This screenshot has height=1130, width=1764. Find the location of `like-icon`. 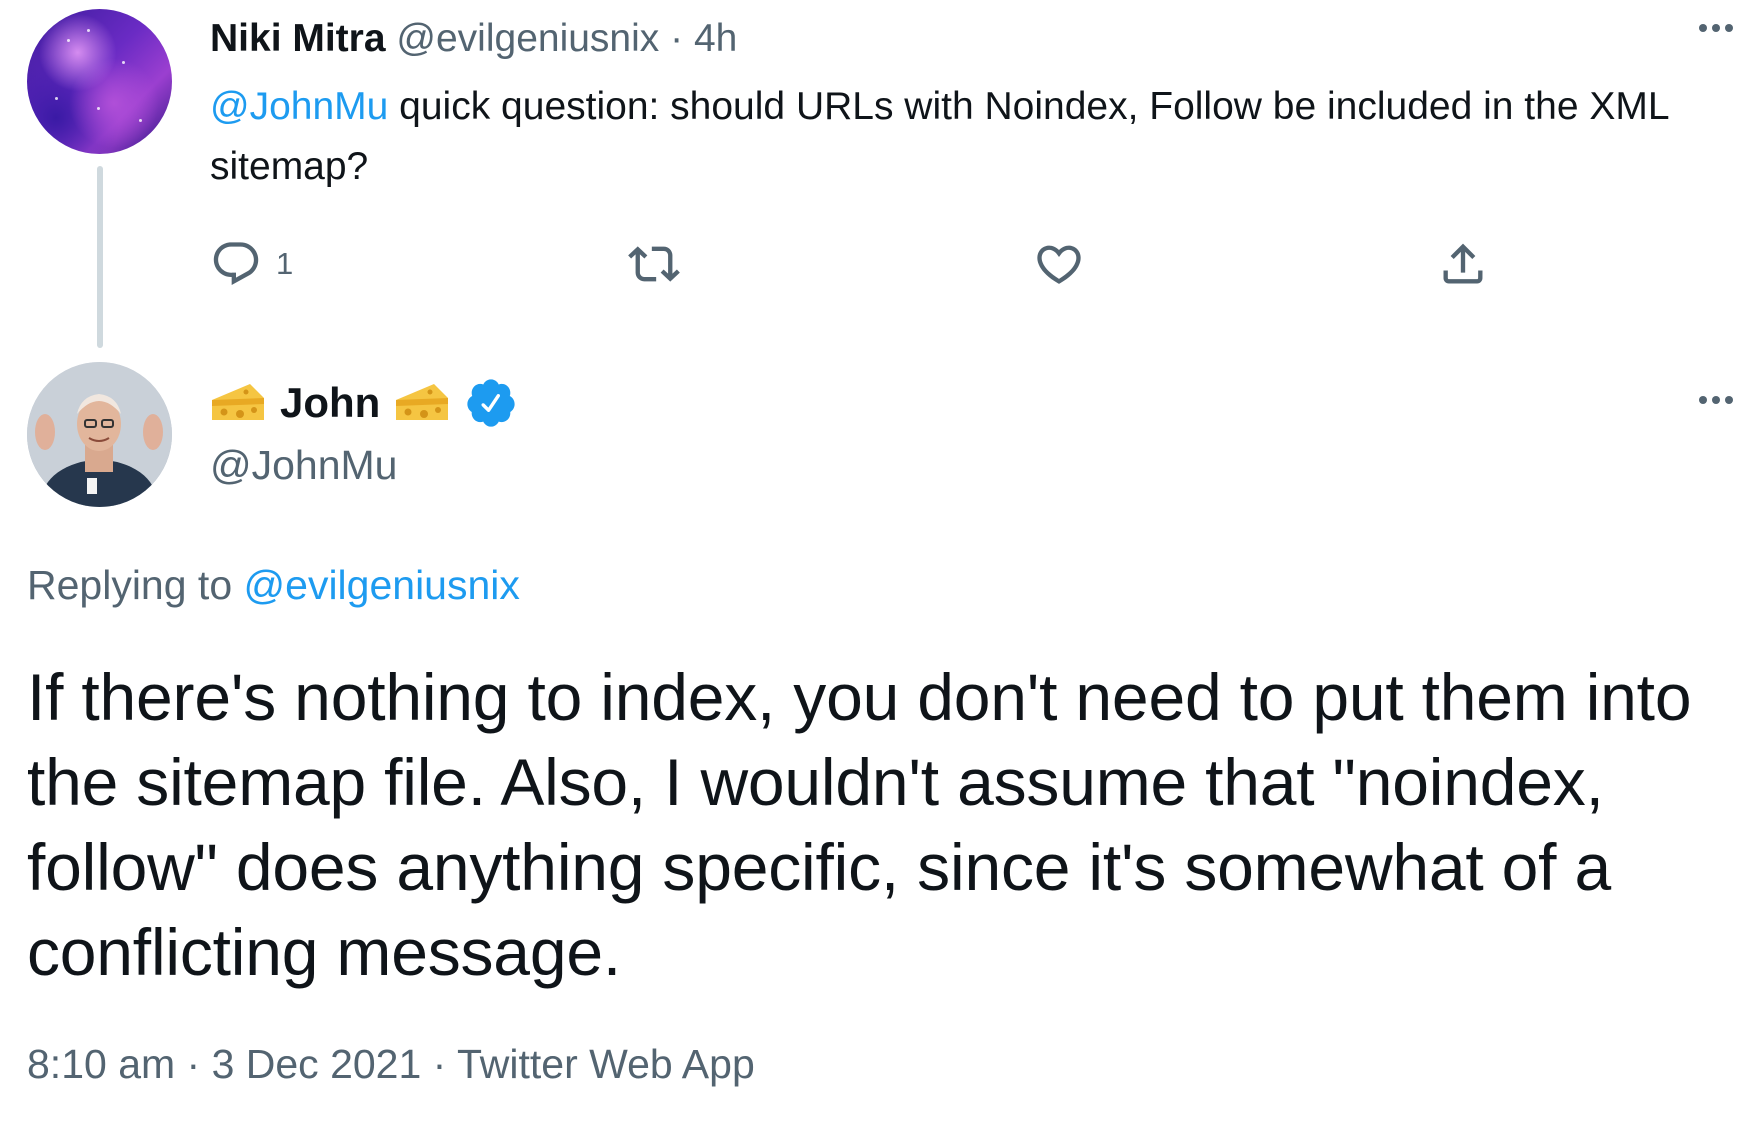

like-icon is located at coordinates (1059, 264).